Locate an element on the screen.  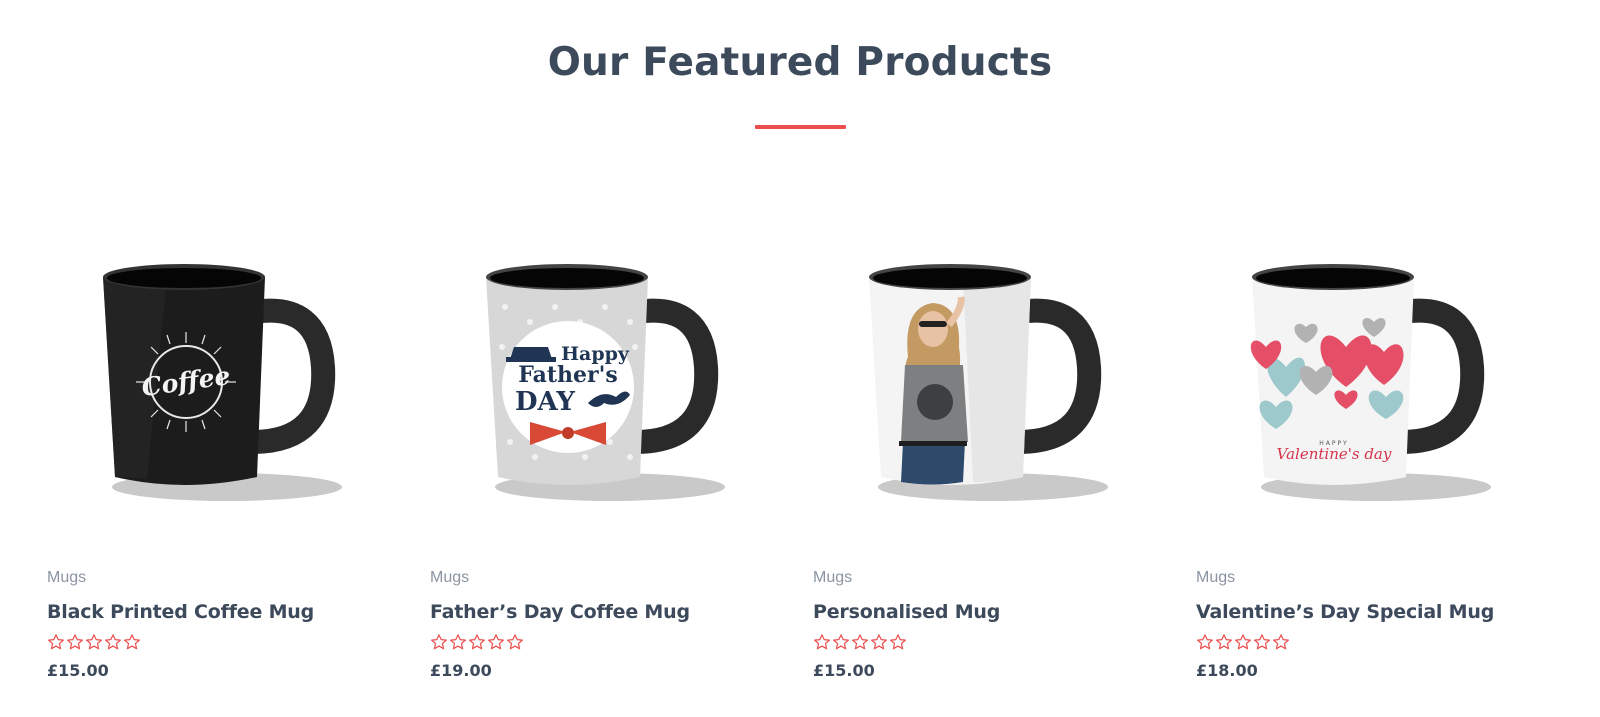
product-title-link: Valentine’s Day Special Mug is located at coordinates (1345, 612).